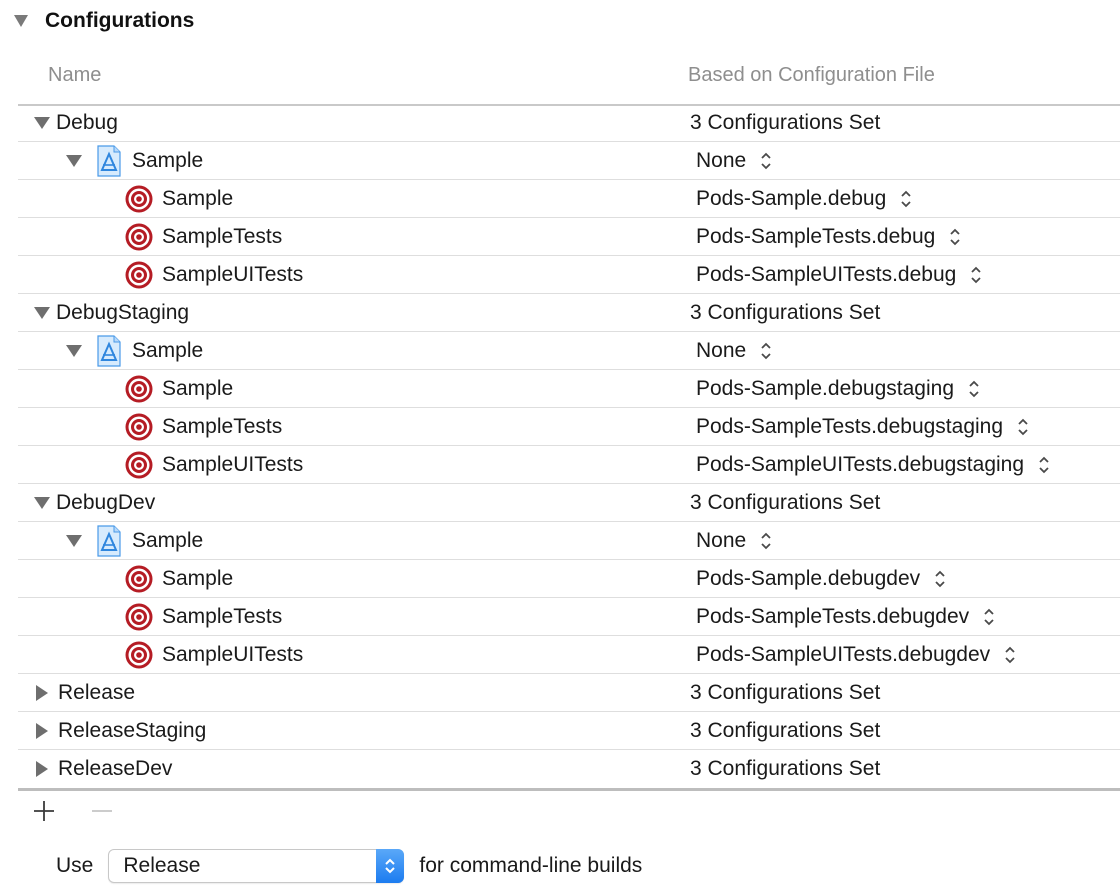 This screenshot has width=1120, height=896. I want to click on configuration-name: Release, so click(96, 693).